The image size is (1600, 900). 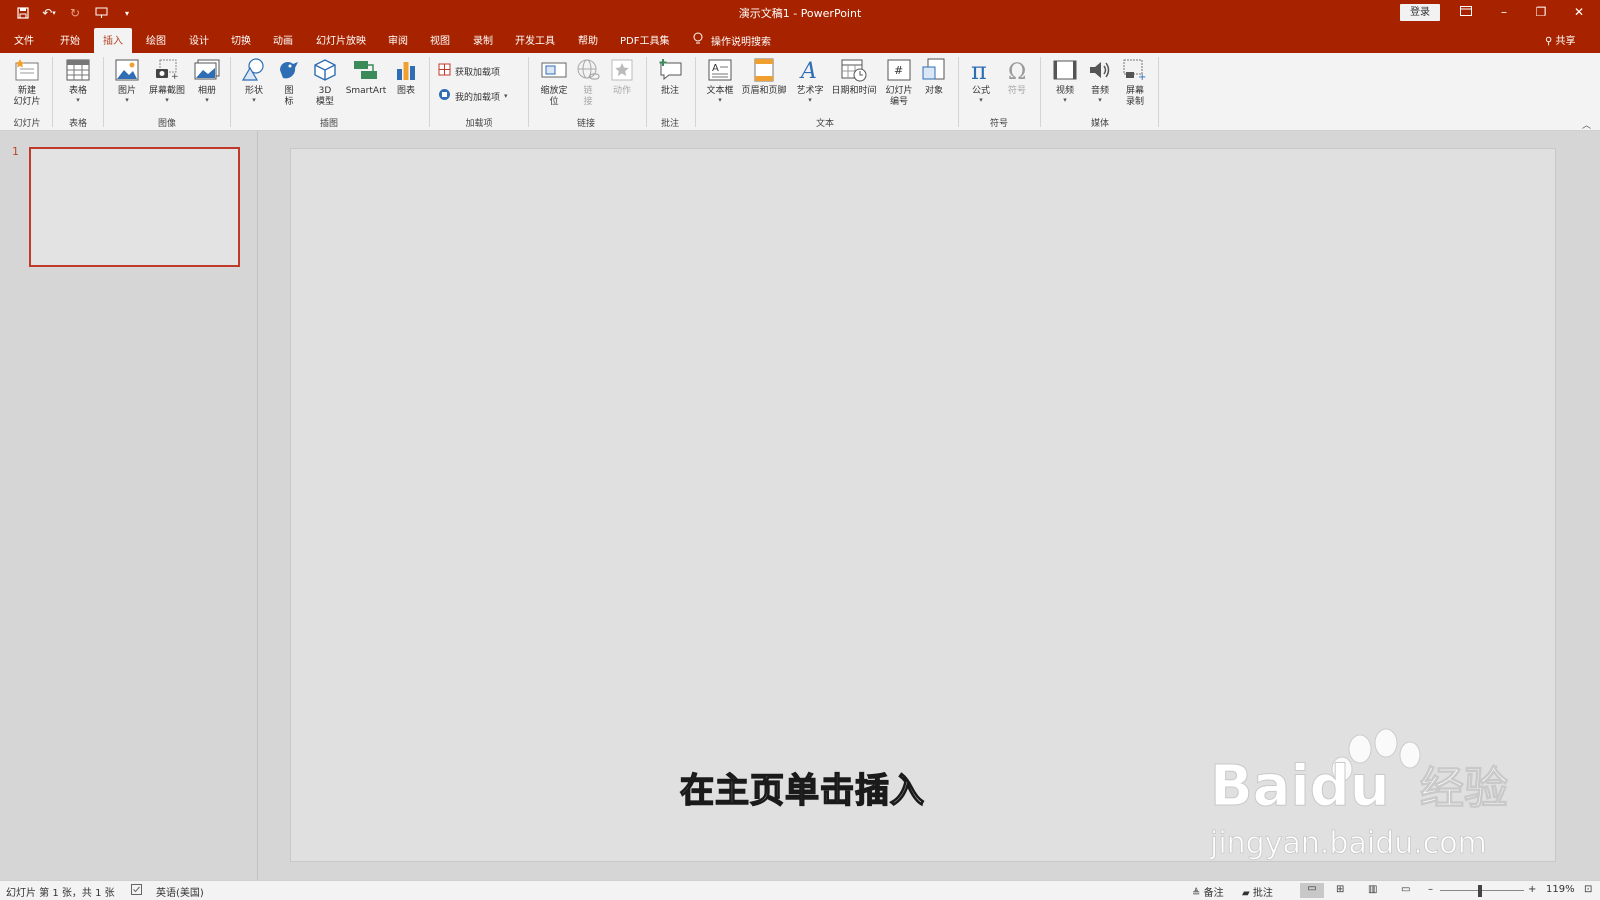 I want to click on header-footer-button: 页眉和页脚, so click(x=764, y=76).